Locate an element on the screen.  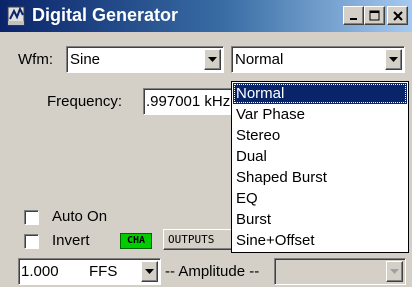
close-button is located at coordinates (397, 15).